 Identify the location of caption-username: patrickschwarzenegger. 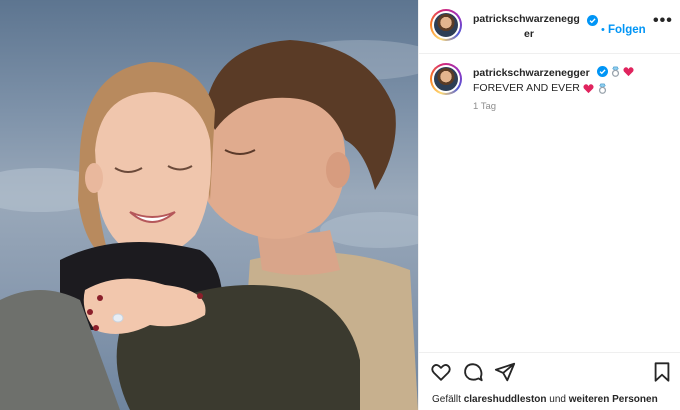
(531, 73).